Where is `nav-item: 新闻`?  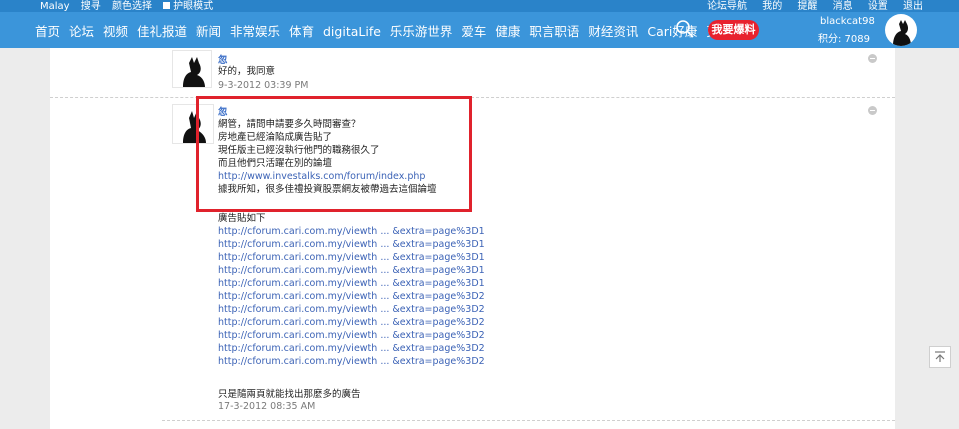
nav-item: 新闻 is located at coordinates (208, 31).